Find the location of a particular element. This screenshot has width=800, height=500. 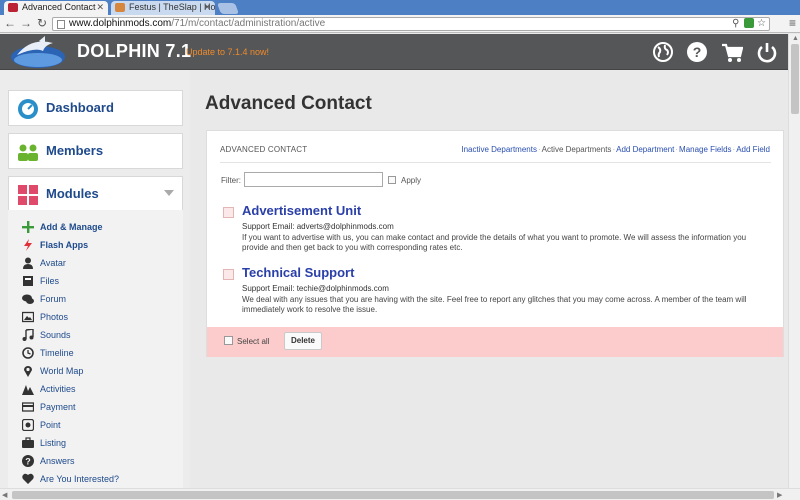

module-item: Files is located at coordinates (102, 282).